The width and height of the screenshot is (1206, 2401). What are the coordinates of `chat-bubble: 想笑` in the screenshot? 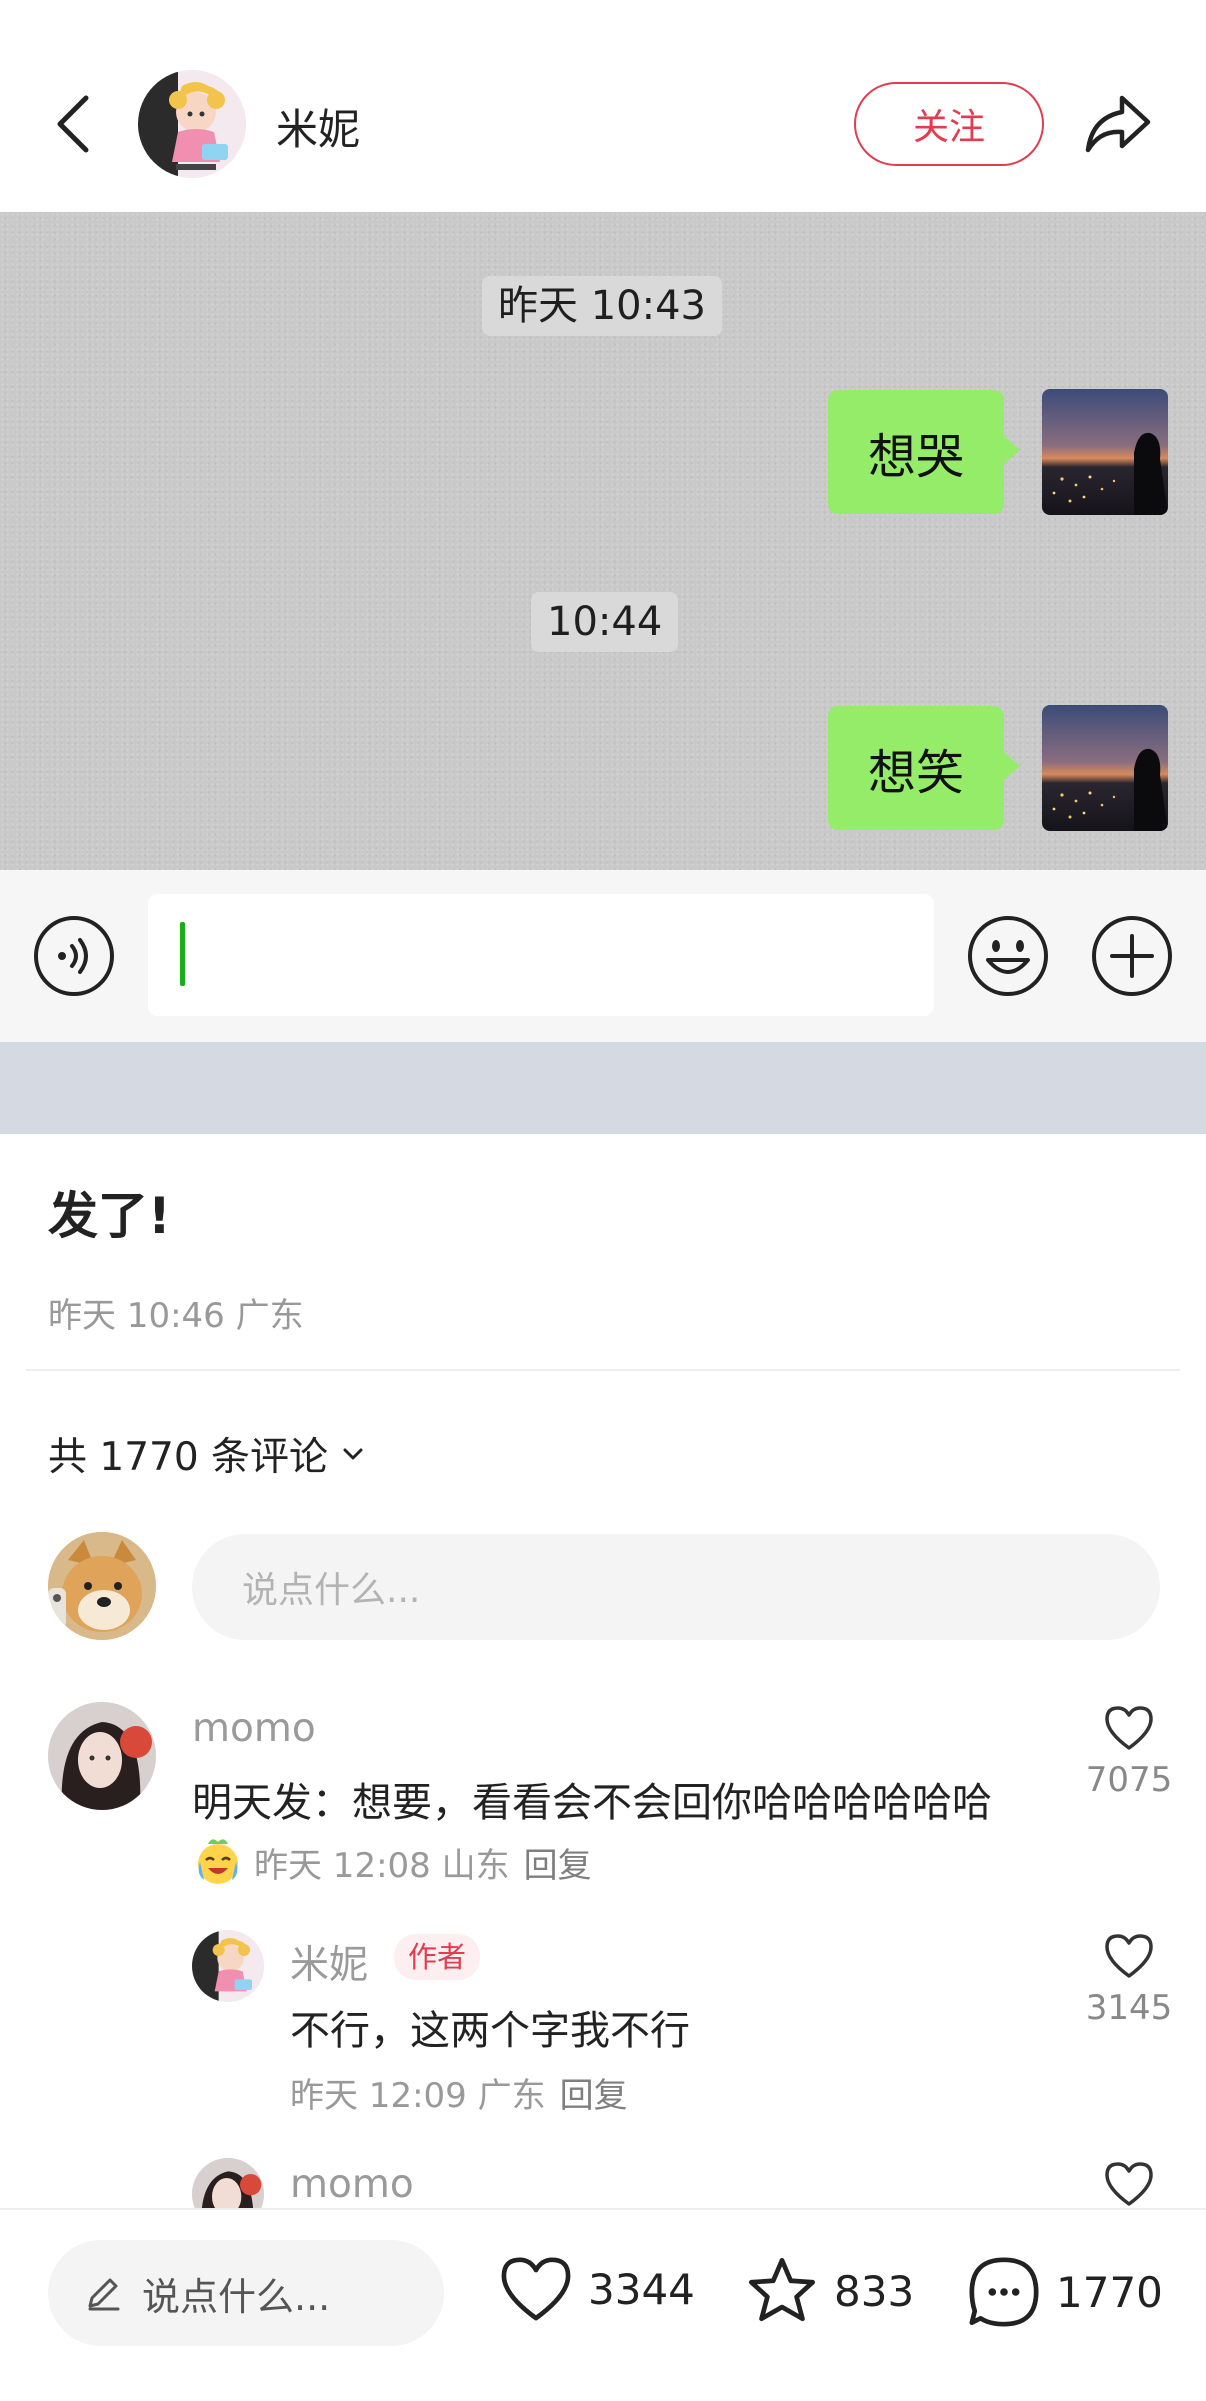 It's located at (924, 768).